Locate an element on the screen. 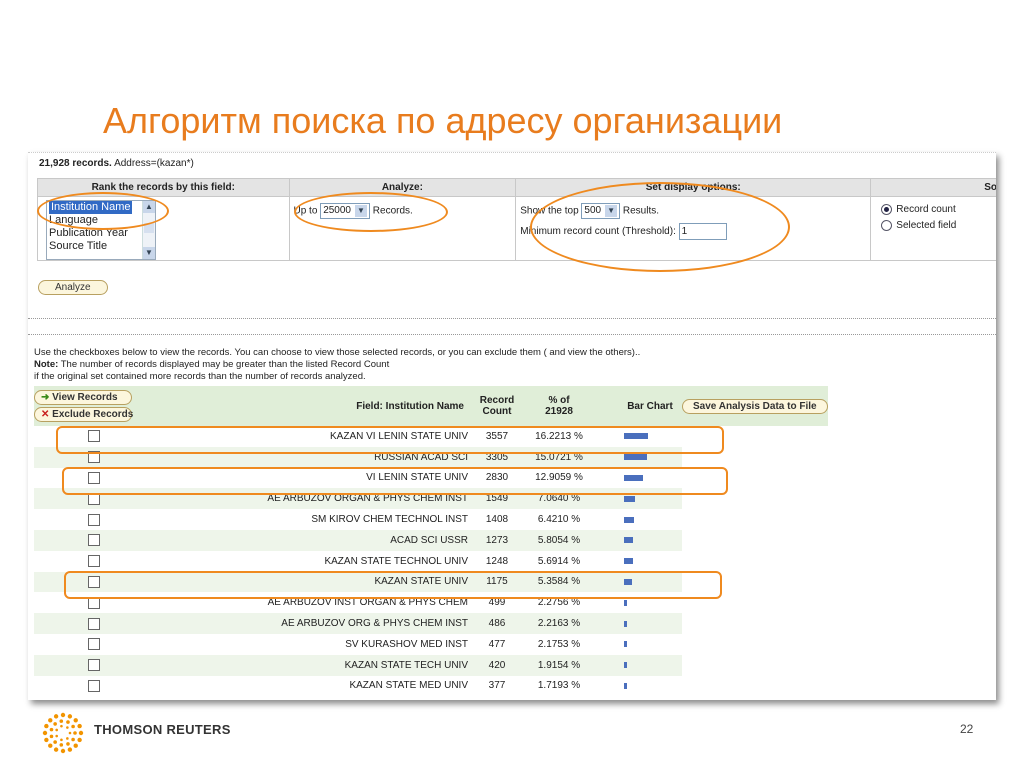 The image size is (1024, 768). record-count: 1248 is located at coordinates (497, 561).